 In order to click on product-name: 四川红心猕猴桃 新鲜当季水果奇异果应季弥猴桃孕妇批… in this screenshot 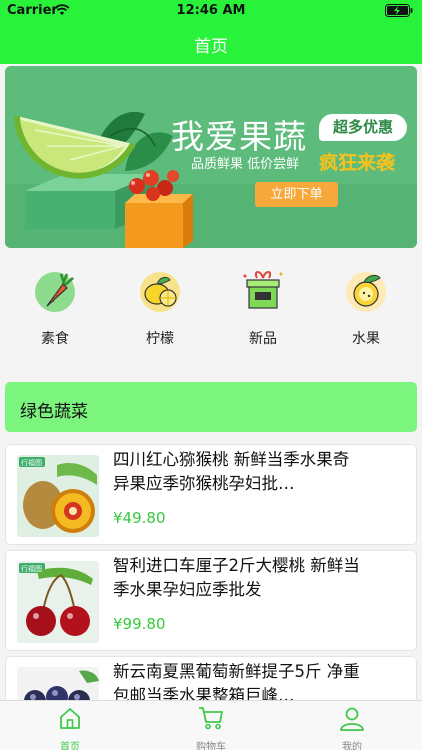, I will do `click(231, 471)`.